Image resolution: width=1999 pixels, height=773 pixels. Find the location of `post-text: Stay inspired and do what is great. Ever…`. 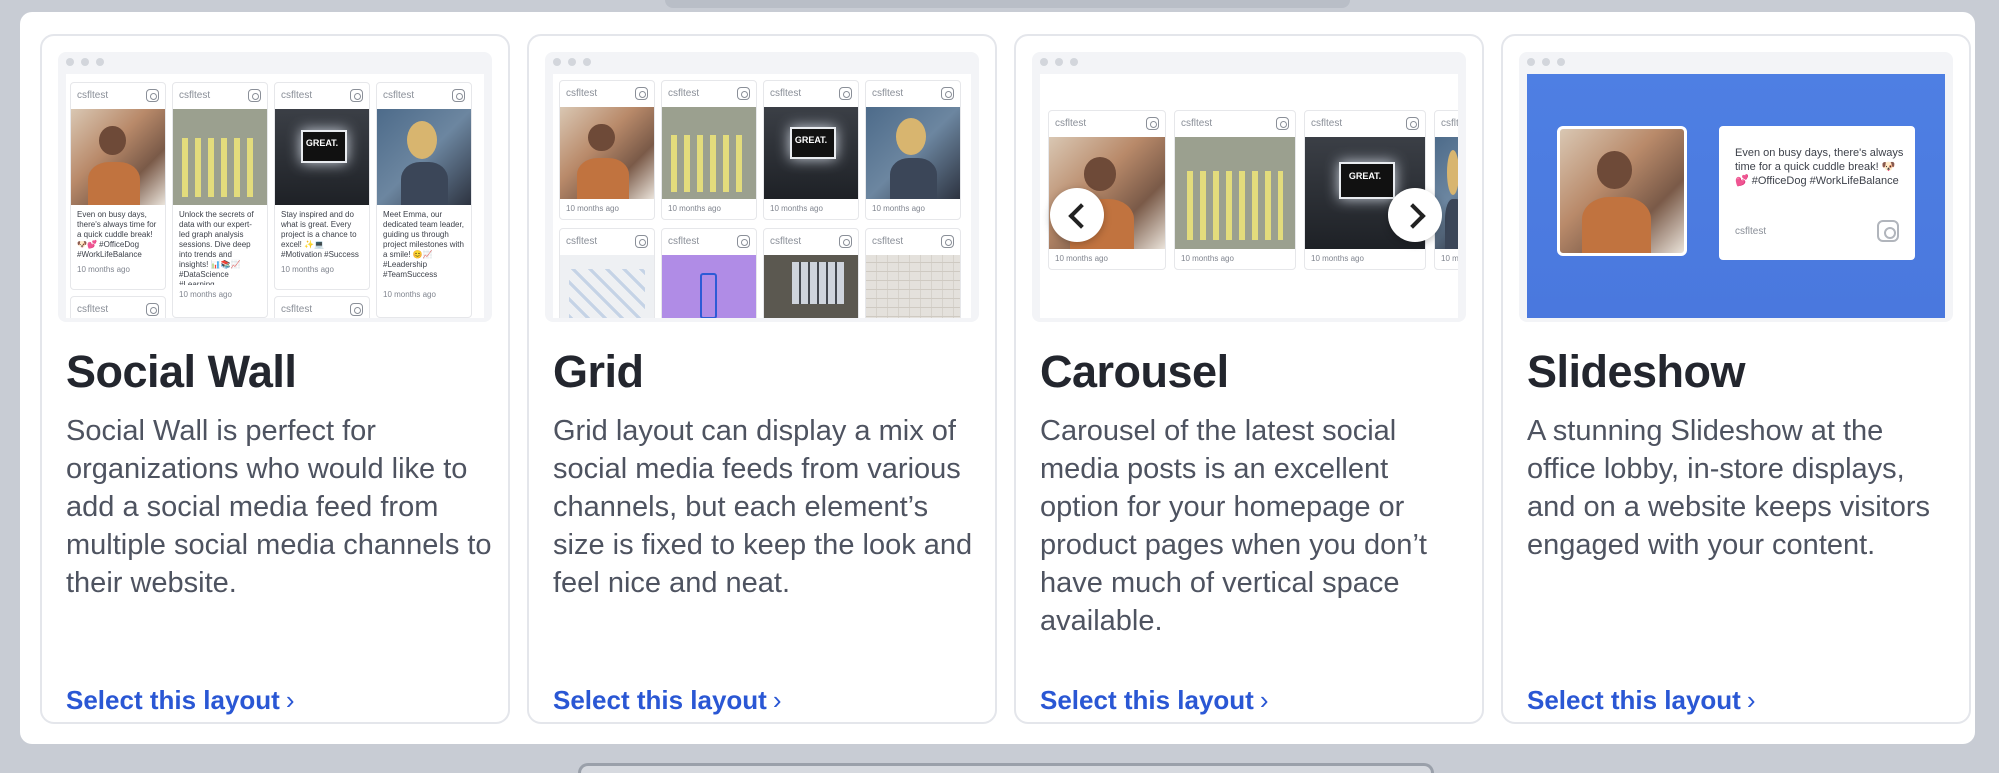

post-text: Stay inspired and do what is great. Ever… is located at coordinates (320, 234).